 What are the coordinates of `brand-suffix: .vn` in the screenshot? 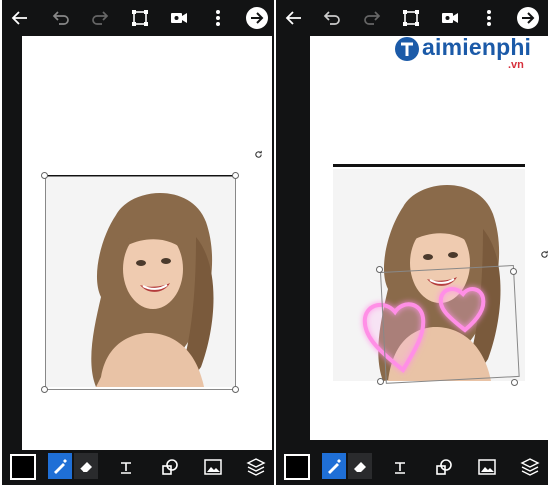 It's located at (516, 65).